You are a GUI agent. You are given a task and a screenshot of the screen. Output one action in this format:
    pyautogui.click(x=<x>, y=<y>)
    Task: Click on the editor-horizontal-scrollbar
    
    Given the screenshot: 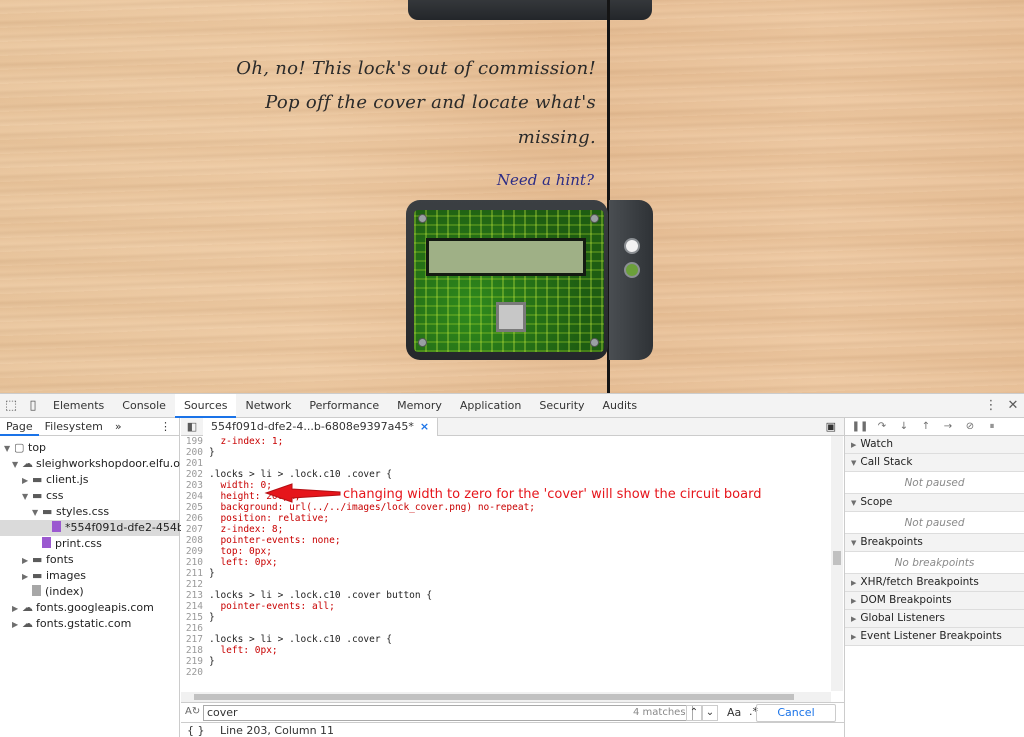 What is the action you would take?
    pyautogui.click(x=506, y=697)
    